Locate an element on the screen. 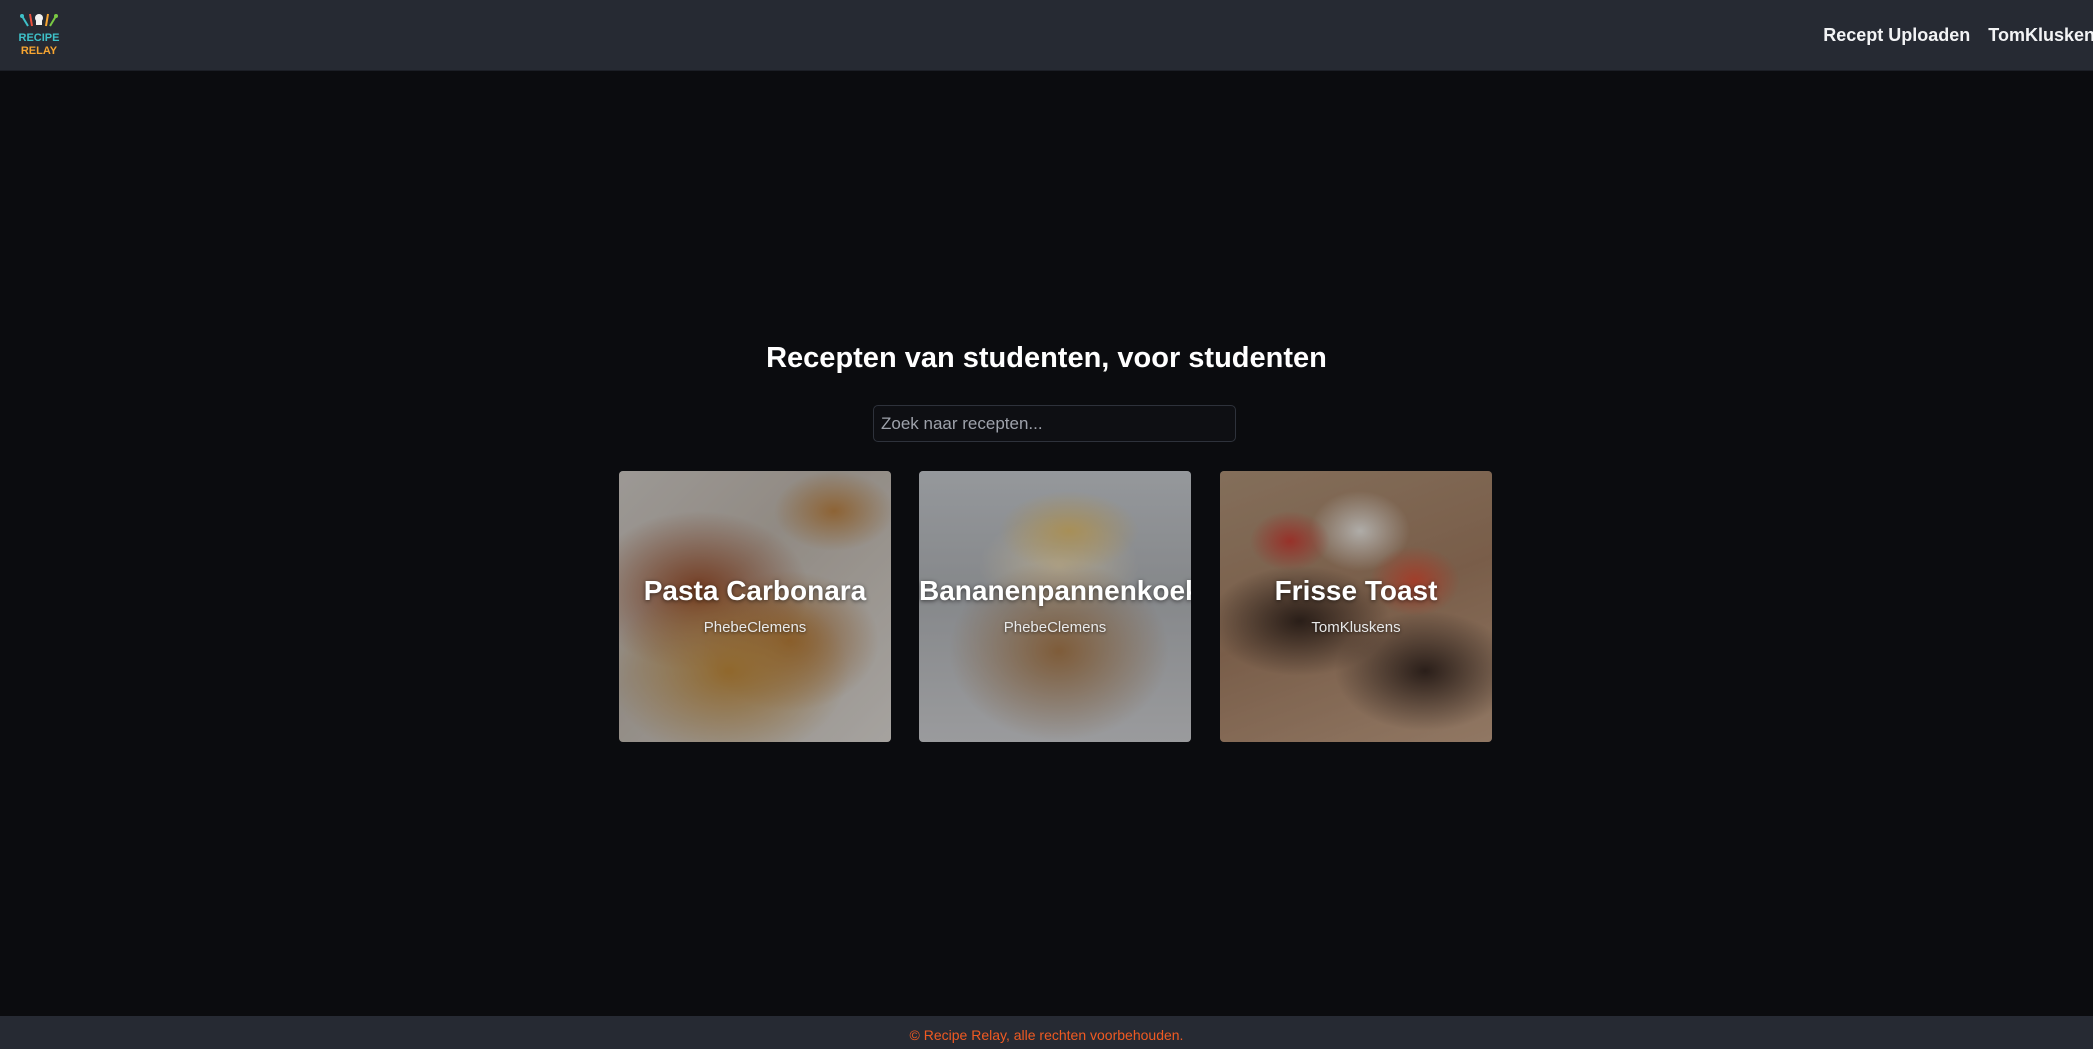  recipe-card: Pasta Carbonara PhebeClemens is located at coordinates (755, 606).